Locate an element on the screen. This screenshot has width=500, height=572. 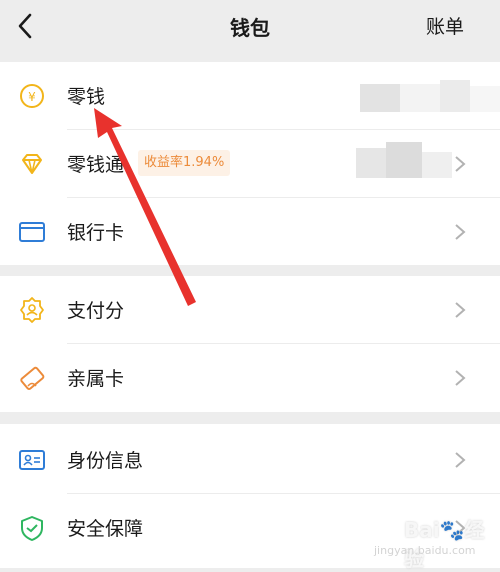
id-card-icon is located at coordinates (32, 460).